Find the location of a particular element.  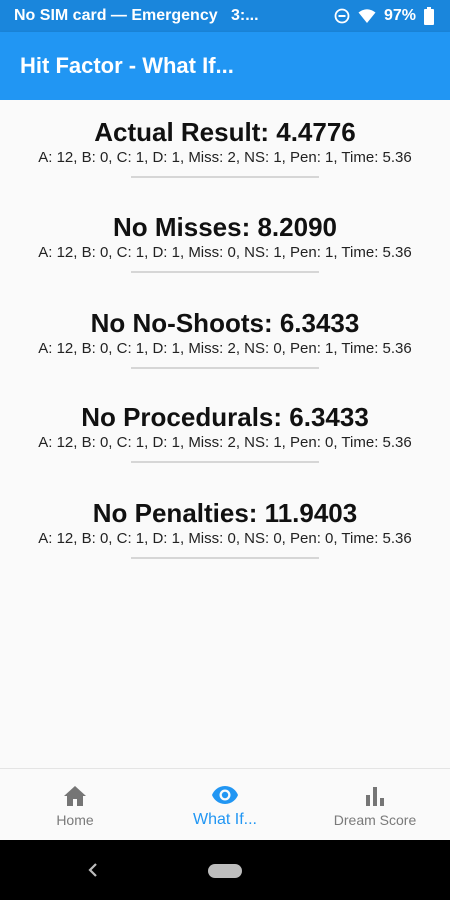

result-title: No Misses: 8.2090 is located at coordinates (224, 227).